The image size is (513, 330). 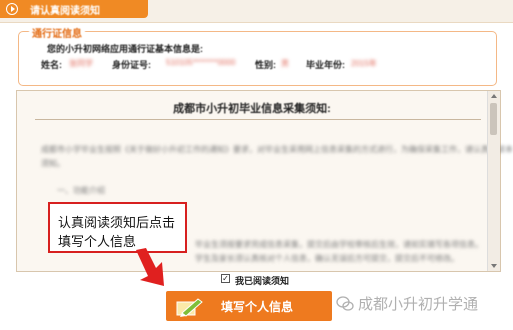 What do you see at coordinates (12, 9) in the screenshot?
I see `play-circle-icon` at bounding box center [12, 9].